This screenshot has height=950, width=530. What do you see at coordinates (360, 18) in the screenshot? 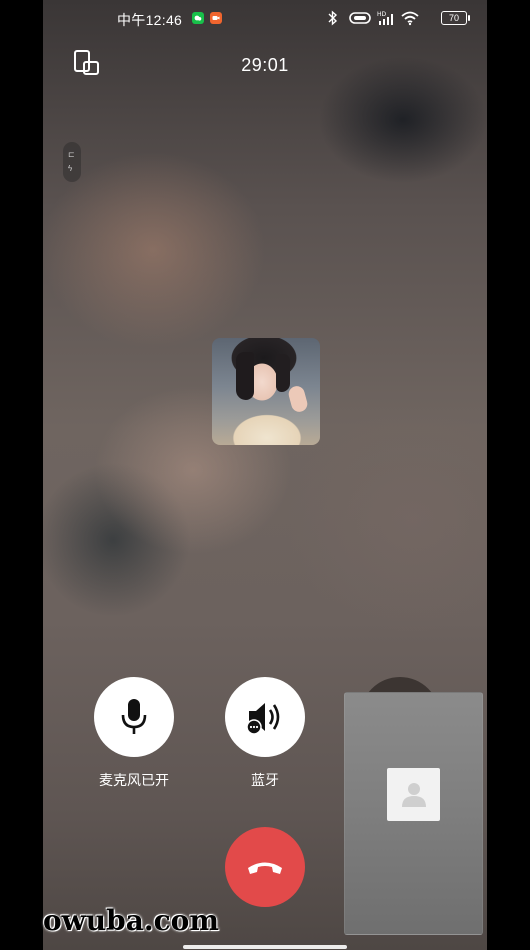
I see `link-icon` at bounding box center [360, 18].